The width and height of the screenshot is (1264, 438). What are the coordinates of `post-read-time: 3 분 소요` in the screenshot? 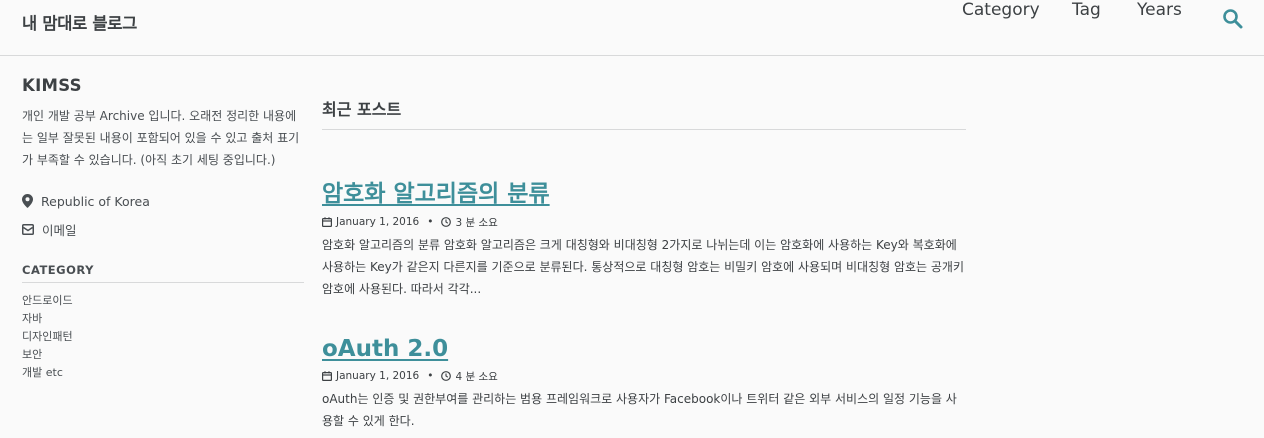 It's located at (476, 222).